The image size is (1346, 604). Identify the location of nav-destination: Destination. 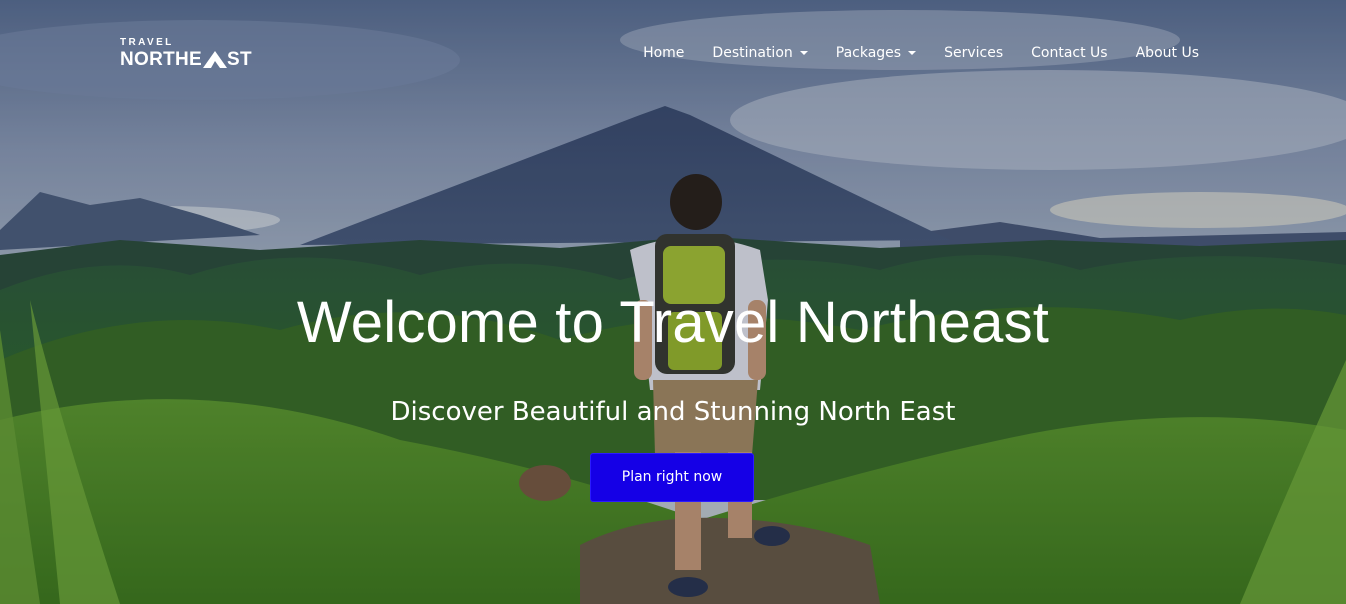
(759, 53).